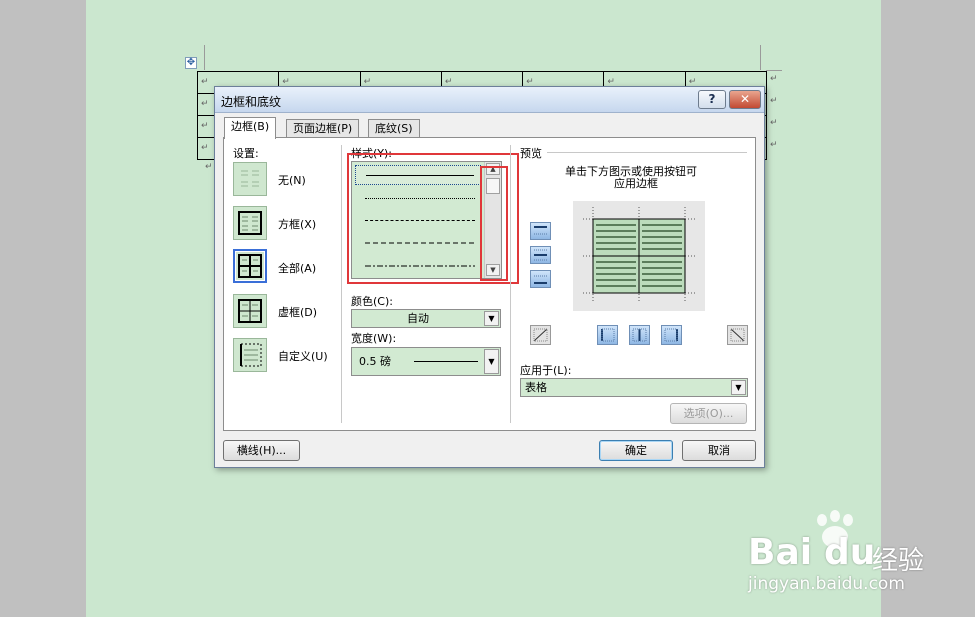 The height and width of the screenshot is (617, 975). What do you see at coordinates (850, 552) in the screenshot?
I see `watermark-brand-suffix: du` at bounding box center [850, 552].